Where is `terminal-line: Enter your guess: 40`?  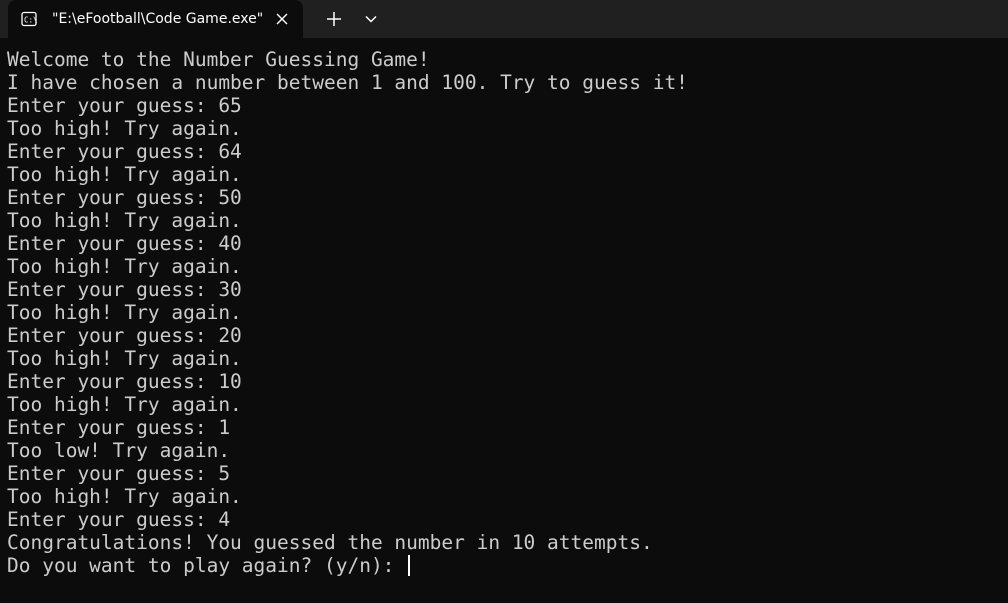 terminal-line: Enter your guess: 40 is located at coordinates (124, 243).